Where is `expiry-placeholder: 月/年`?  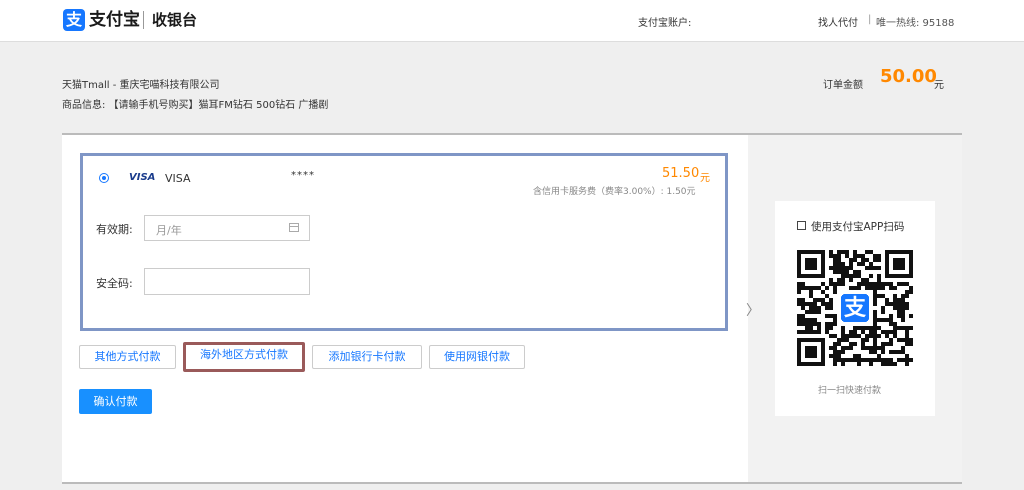 expiry-placeholder: 月/年 is located at coordinates (169, 230).